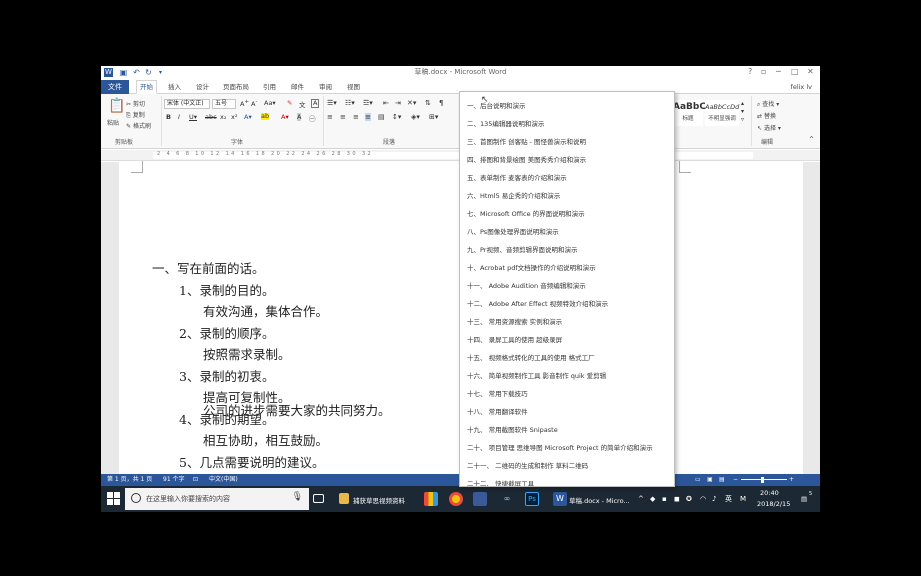 This screenshot has height=576, width=921. I want to click on change-case-icon: Aa▾, so click(270, 103).